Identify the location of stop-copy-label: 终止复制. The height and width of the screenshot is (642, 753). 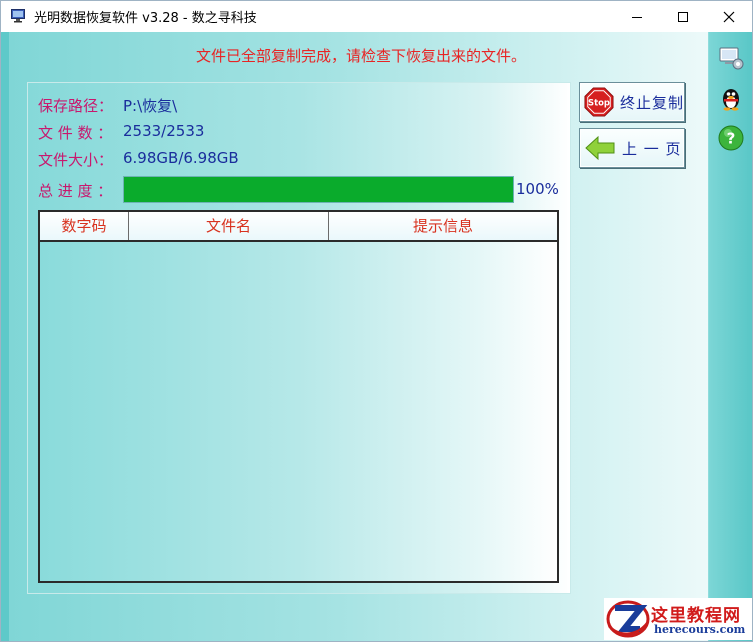
(651, 102).